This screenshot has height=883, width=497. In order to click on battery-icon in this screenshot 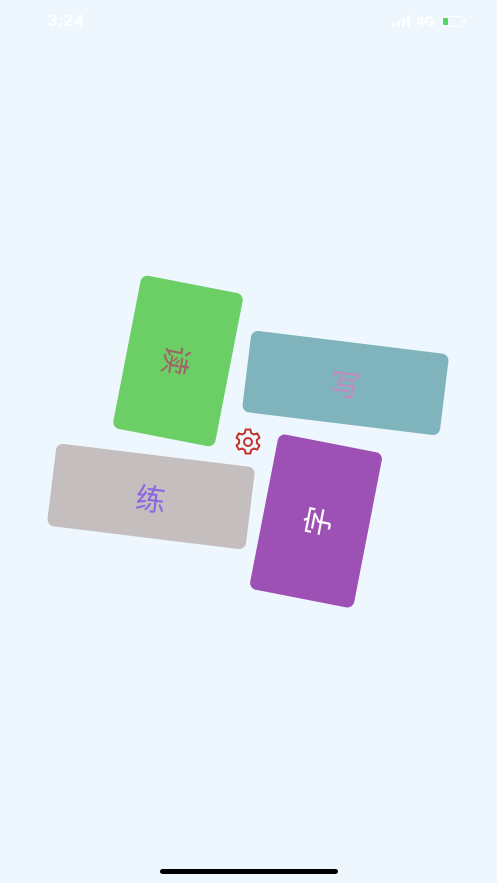, I will do `click(453, 21)`.